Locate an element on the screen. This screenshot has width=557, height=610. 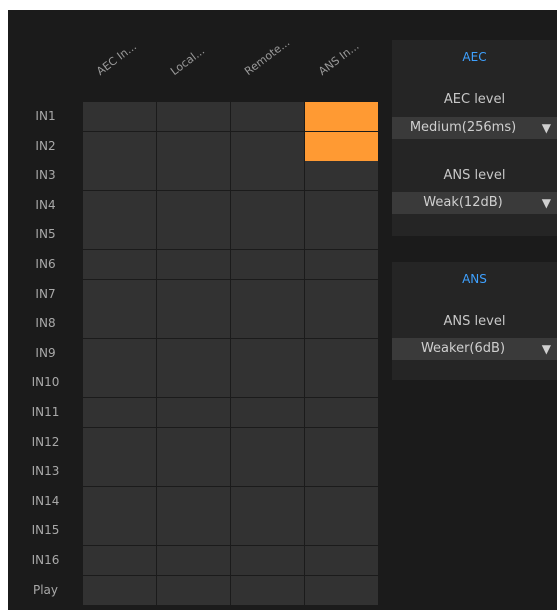
row-label: IN9 is located at coordinates (45, 352).